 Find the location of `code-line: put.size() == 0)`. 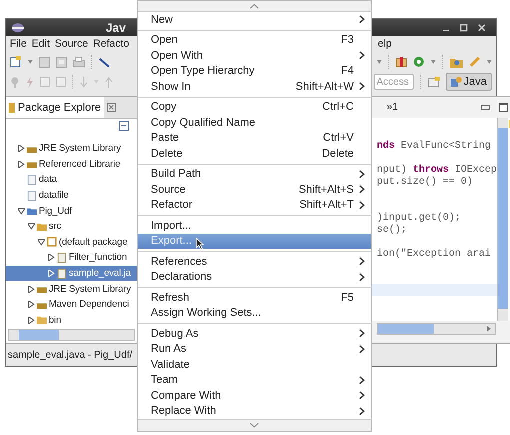

code-line: put.size() == 0) is located at coordinates (425, 182).